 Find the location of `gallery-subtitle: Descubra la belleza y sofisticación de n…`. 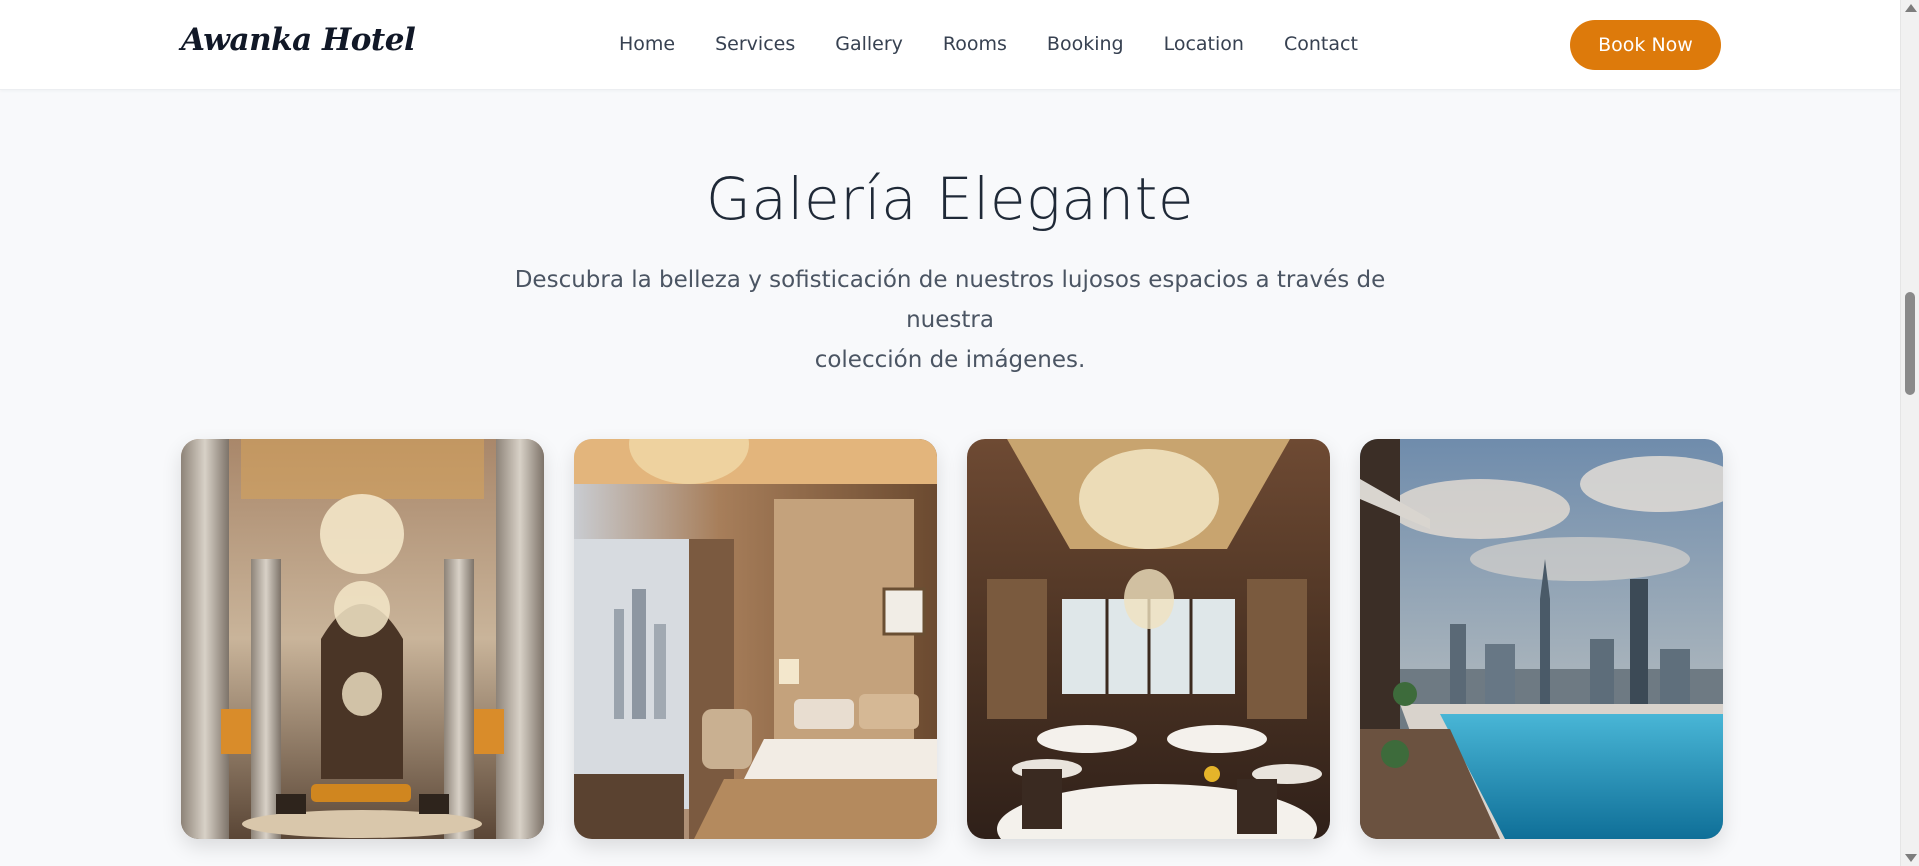

gallery-subtitle: Descubra la belleza y sofisticación de n… is located at coordinates (950, 320).